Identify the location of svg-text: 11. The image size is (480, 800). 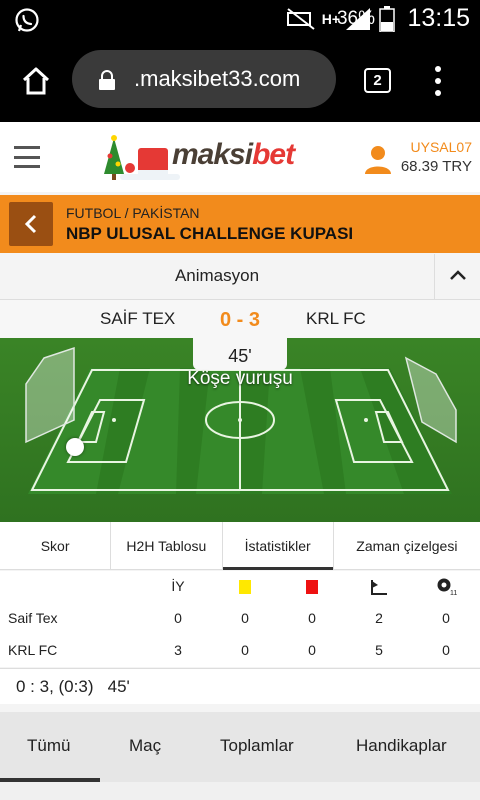
(453, 593).